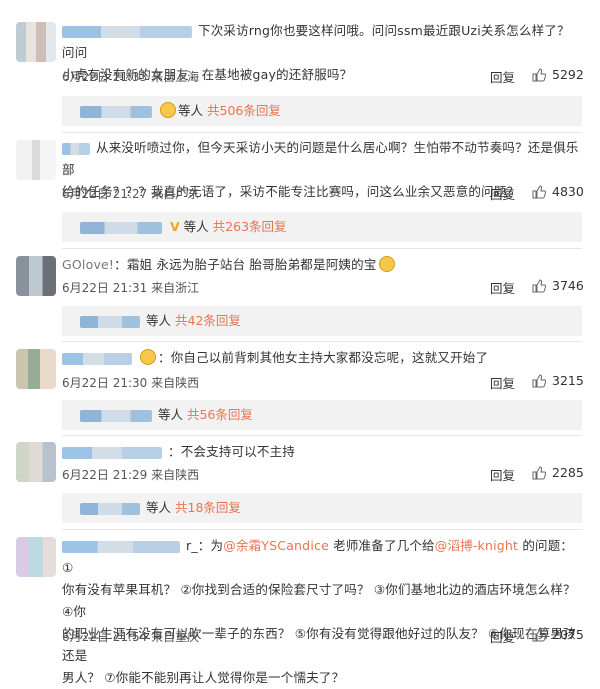 This screenshot has height=689, width=600. I want to click on comment-text: ：你自己以前背刺其他女主持大家都没忘呢，这就又开始了, so click(322, 358).